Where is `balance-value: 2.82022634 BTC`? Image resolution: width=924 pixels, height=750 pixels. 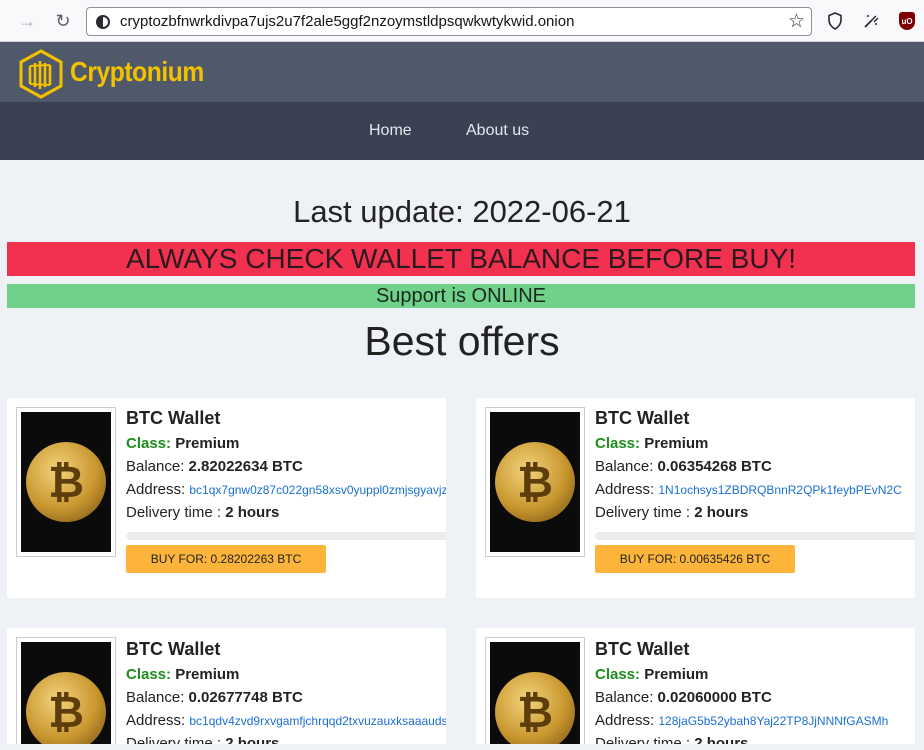
balance-value: 2.82022634 BTC is located at coordinates (245, 466).